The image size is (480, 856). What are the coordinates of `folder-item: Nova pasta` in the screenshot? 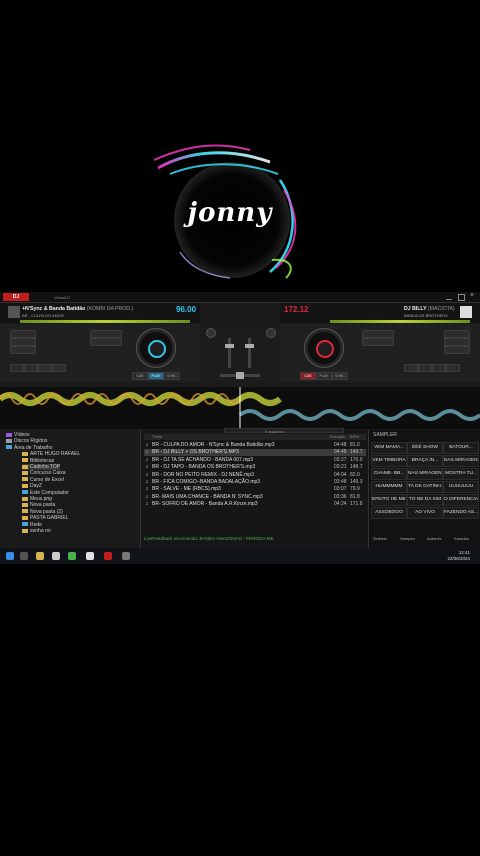 It's located at (38, 505).